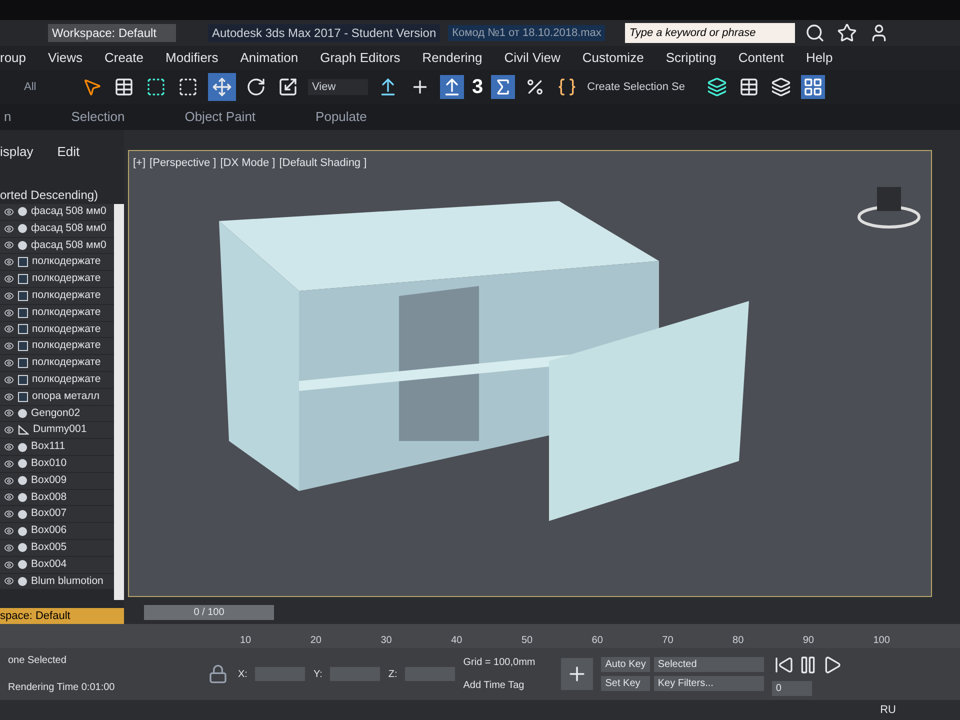 This screenshot has height=720, width=960. Describe the element at coordinates (452, 58) in the screenshot. I see `menu-item: Rendering` at that location.